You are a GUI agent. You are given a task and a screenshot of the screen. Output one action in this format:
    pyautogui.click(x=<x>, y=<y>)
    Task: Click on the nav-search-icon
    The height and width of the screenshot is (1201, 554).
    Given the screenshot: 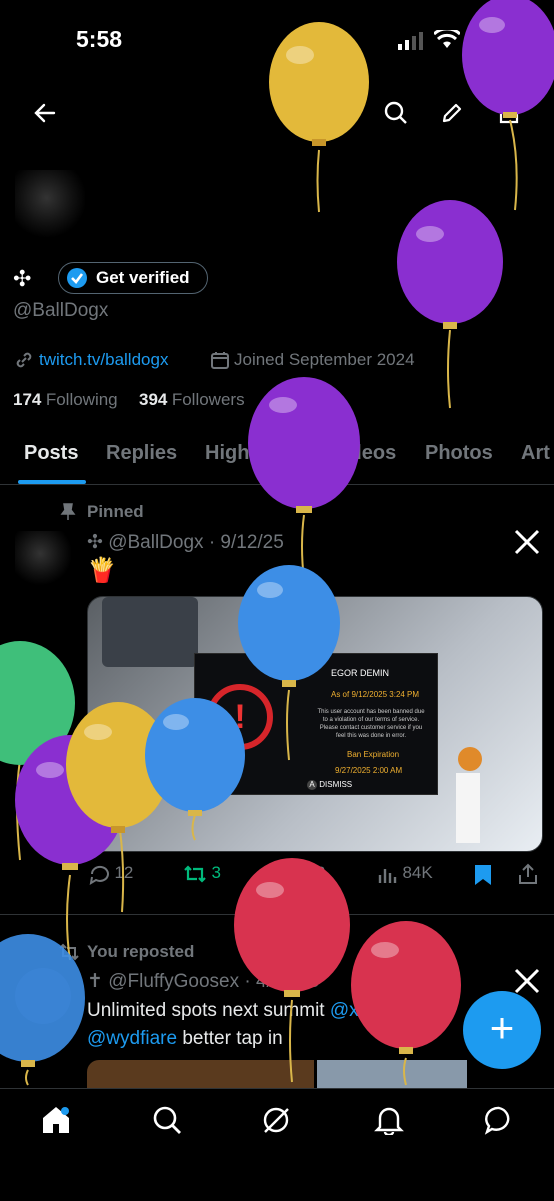 What is the action you would take?
    pyautogui.click(x=167, y=1120)
    